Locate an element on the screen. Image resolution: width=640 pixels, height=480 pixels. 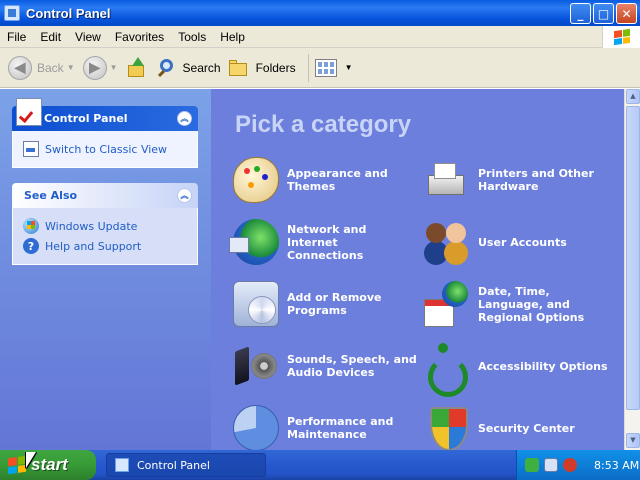
category-sounds-audio: Sounds, Speech, and Audio Devices is located at coordinates (325, 366).